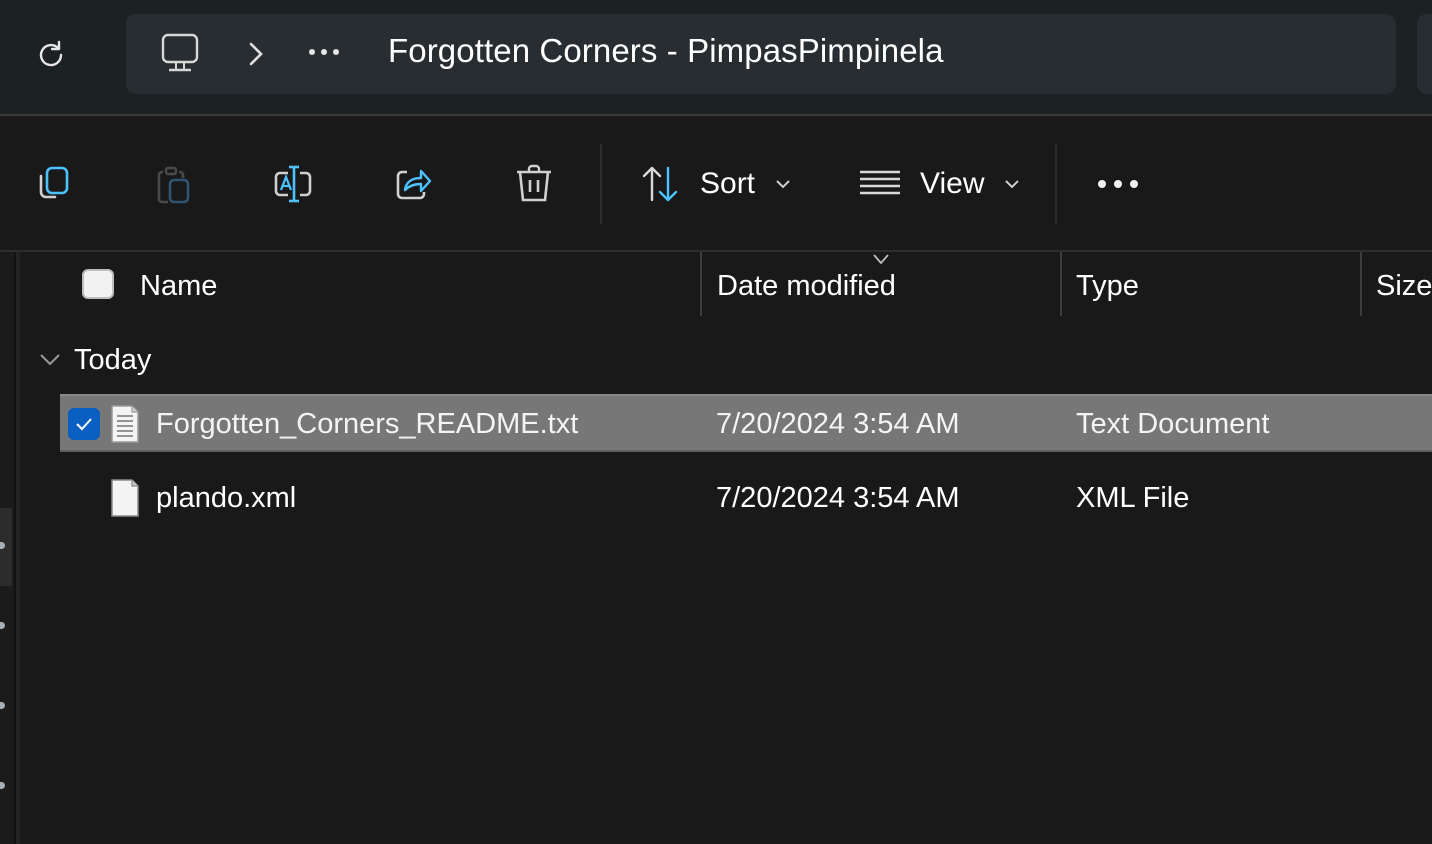 This screenshot has width=1432, height=844. What do you see at coordinates (256, 54) in the screenshot?
I see `chevron-right-icon` at bounding box center [256, 54].